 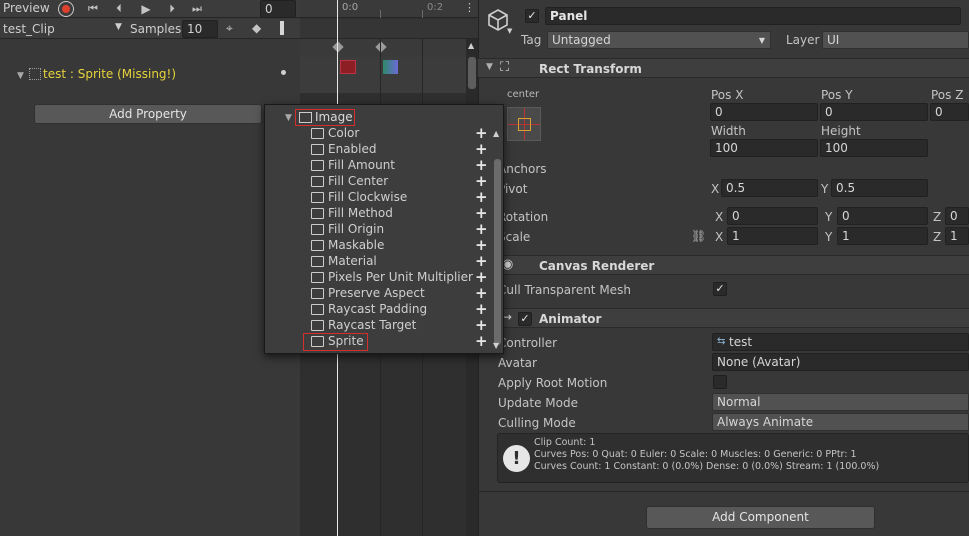 What do you see at coordinates (469, 7) in the screenshot?
I see `timeline-menu-icon: ⋮` at bounding box center [469, 7].